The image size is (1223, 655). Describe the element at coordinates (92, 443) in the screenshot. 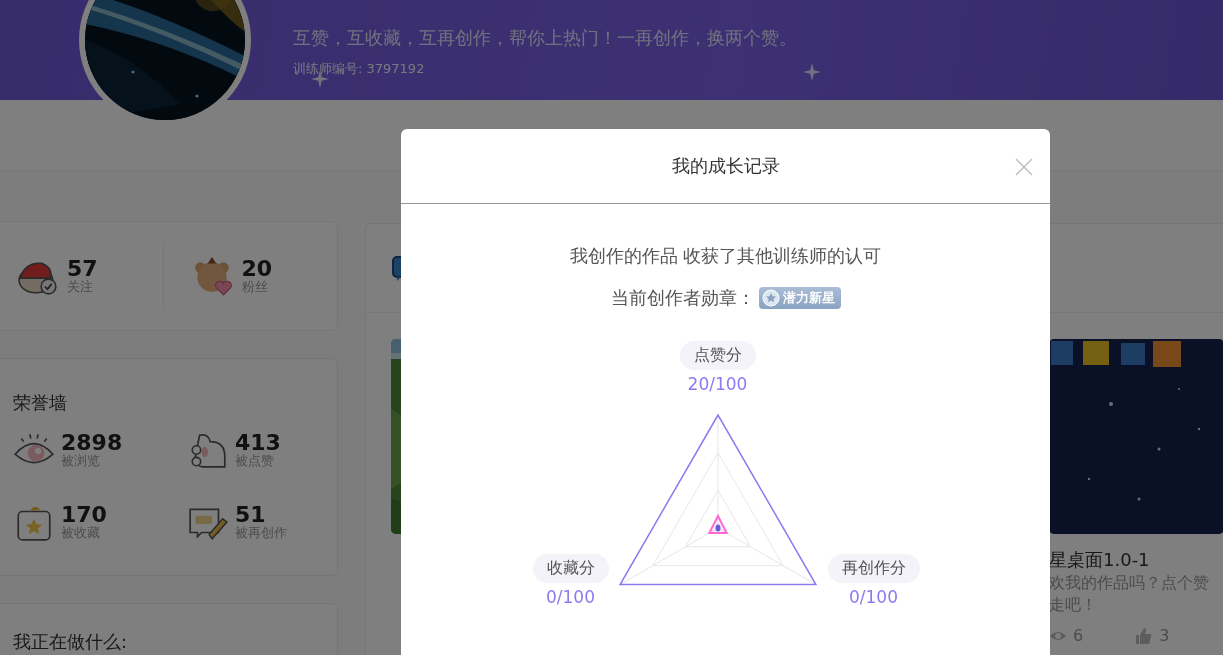

I see `stat-count: 2898` at that location.